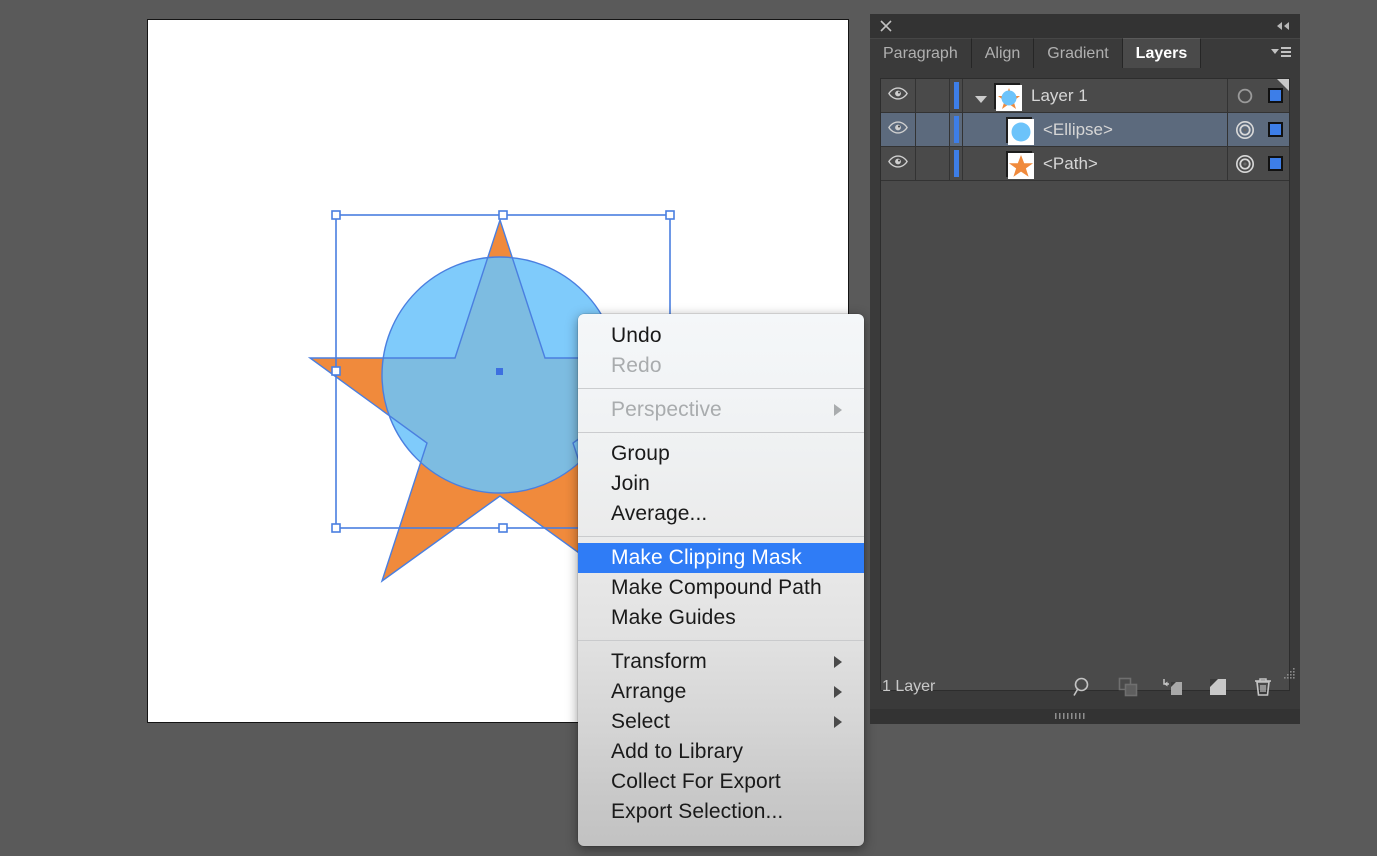 This screenshot has height=856, width=1377. I want to click on delete-selection-icon, so click(1263, 687).